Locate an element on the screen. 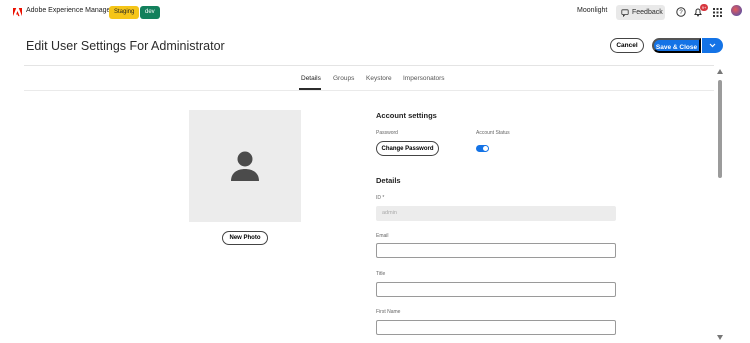  account-status-label: Account Status is located at coordinates (493, 133).